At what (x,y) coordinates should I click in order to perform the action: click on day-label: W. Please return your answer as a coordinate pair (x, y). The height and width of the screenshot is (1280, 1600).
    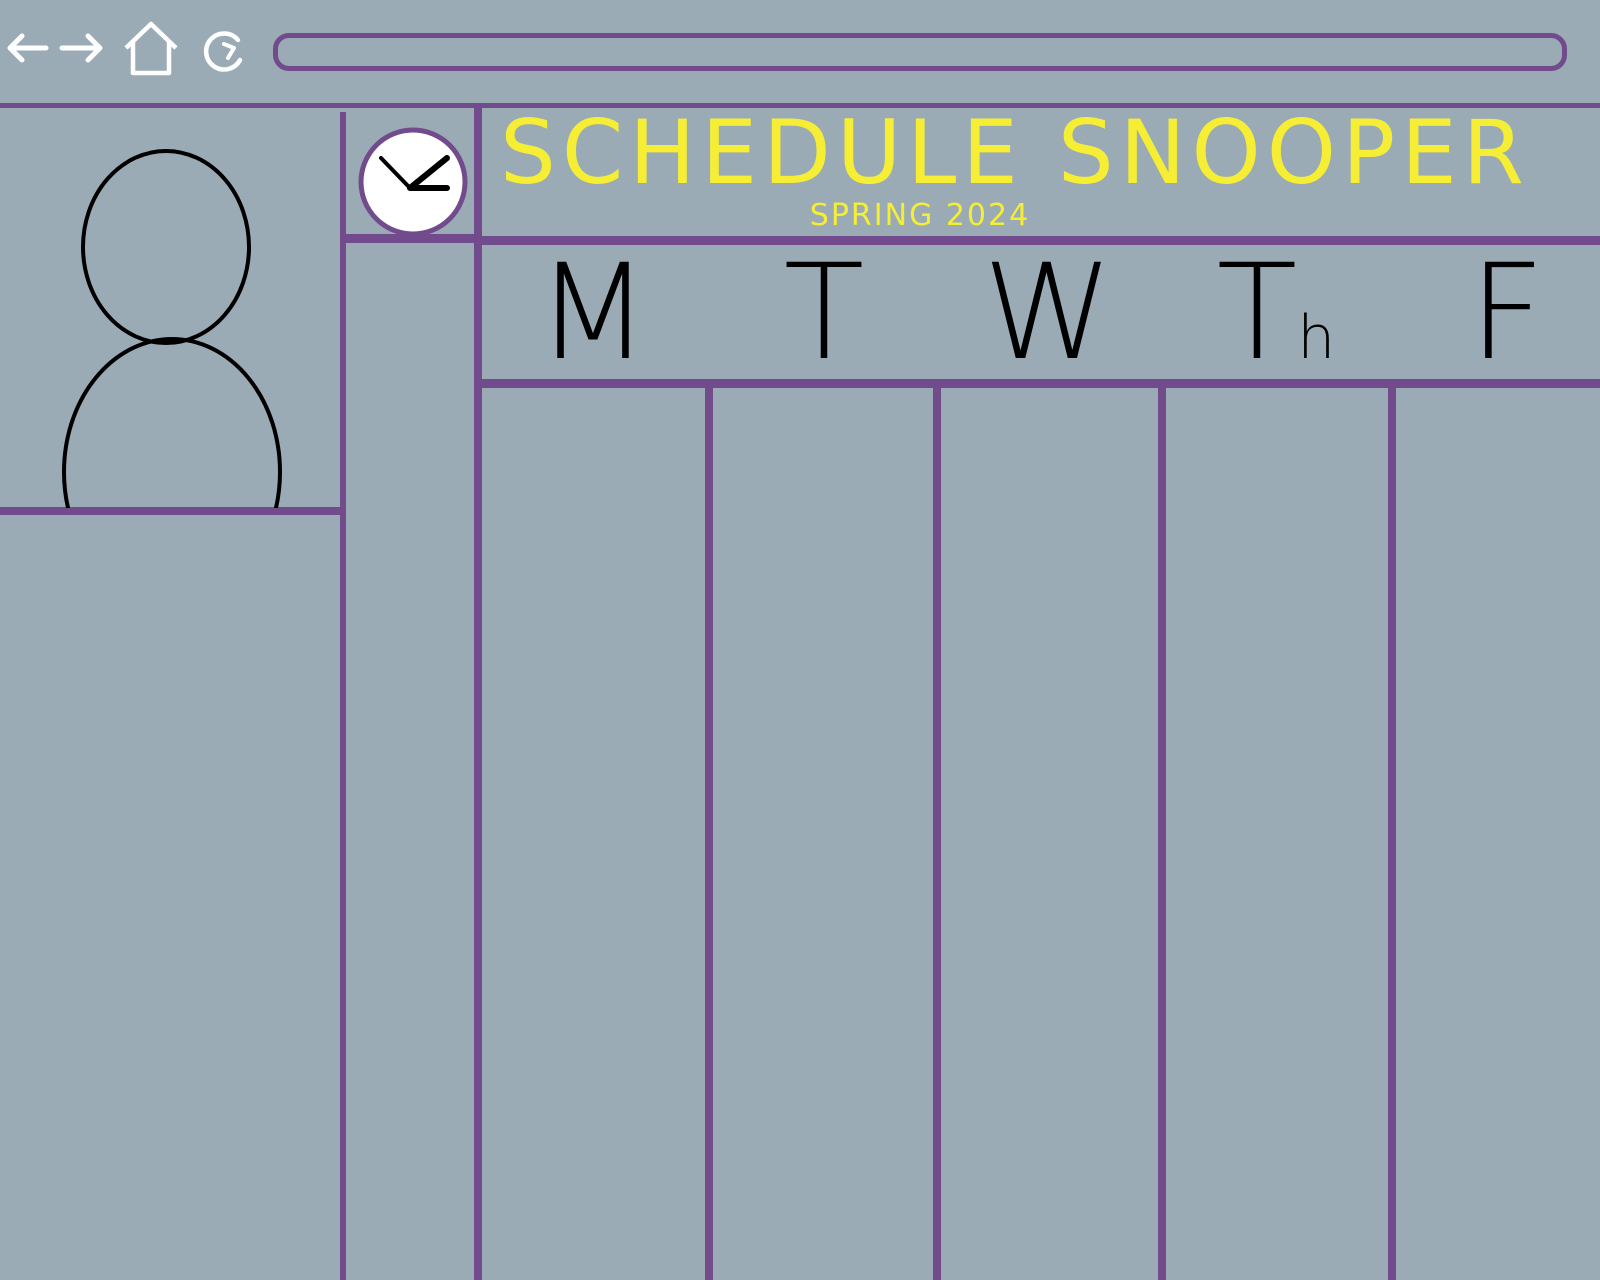
    Looking at the image, I should click on (1048, 313).